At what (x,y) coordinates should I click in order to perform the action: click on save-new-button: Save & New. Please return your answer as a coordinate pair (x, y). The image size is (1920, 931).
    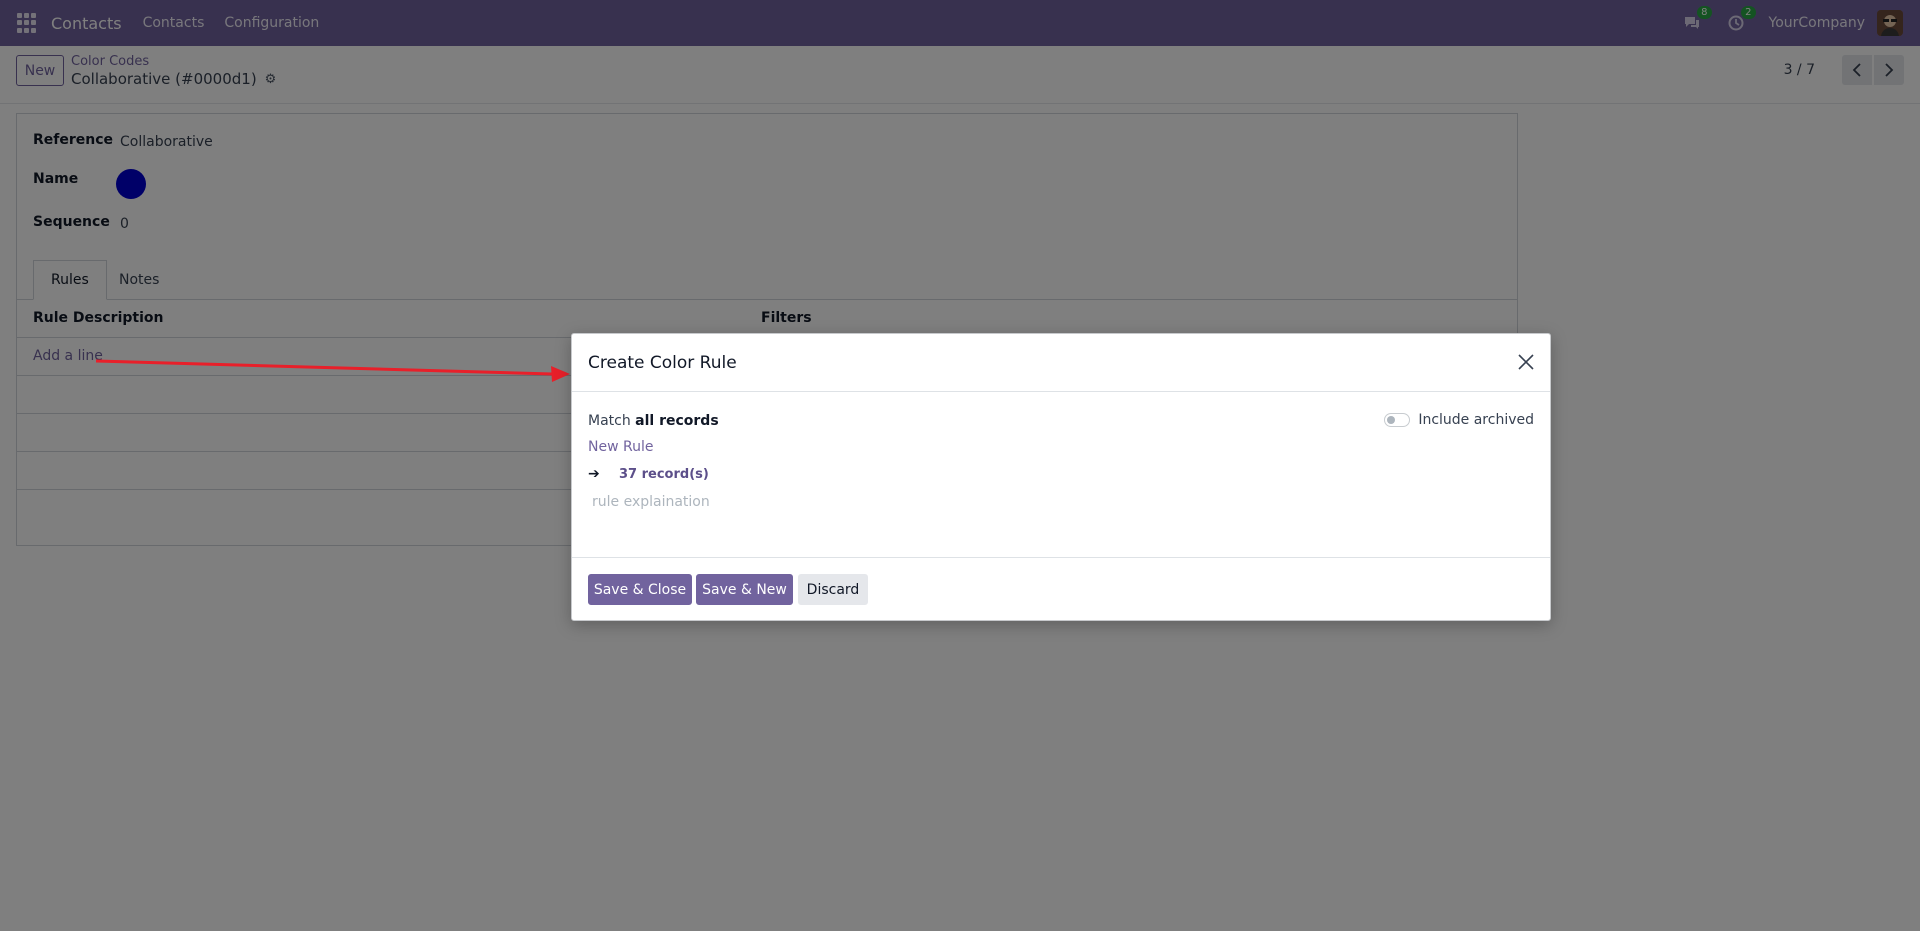
    Looking at the image, I should click on (744, 589).